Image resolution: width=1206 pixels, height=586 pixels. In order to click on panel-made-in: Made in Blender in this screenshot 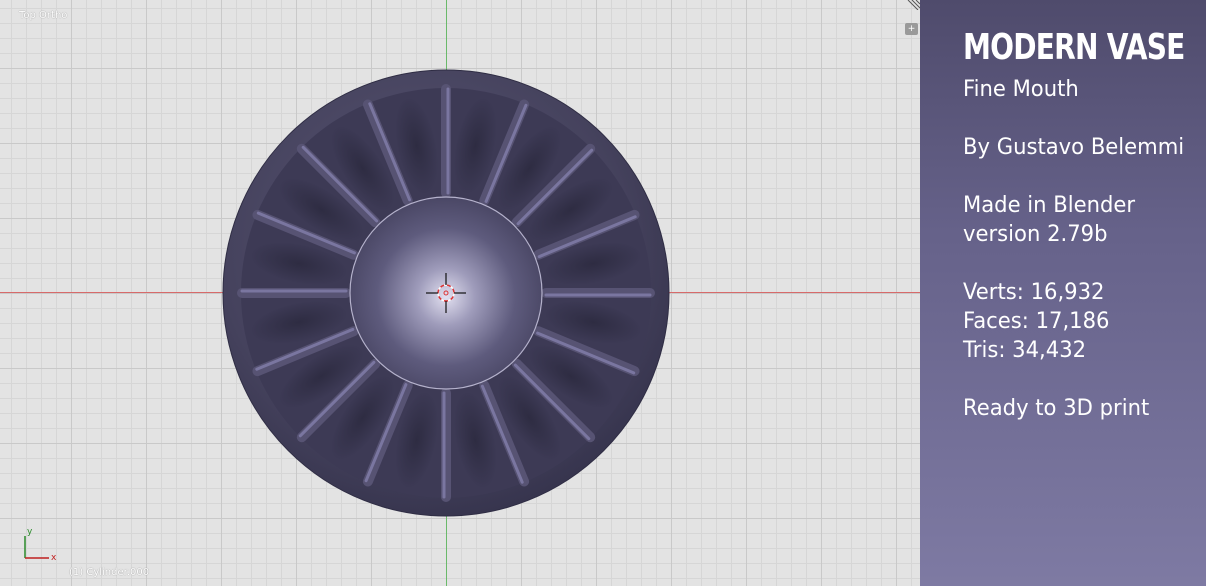, I will do `click(1049, 205)`.